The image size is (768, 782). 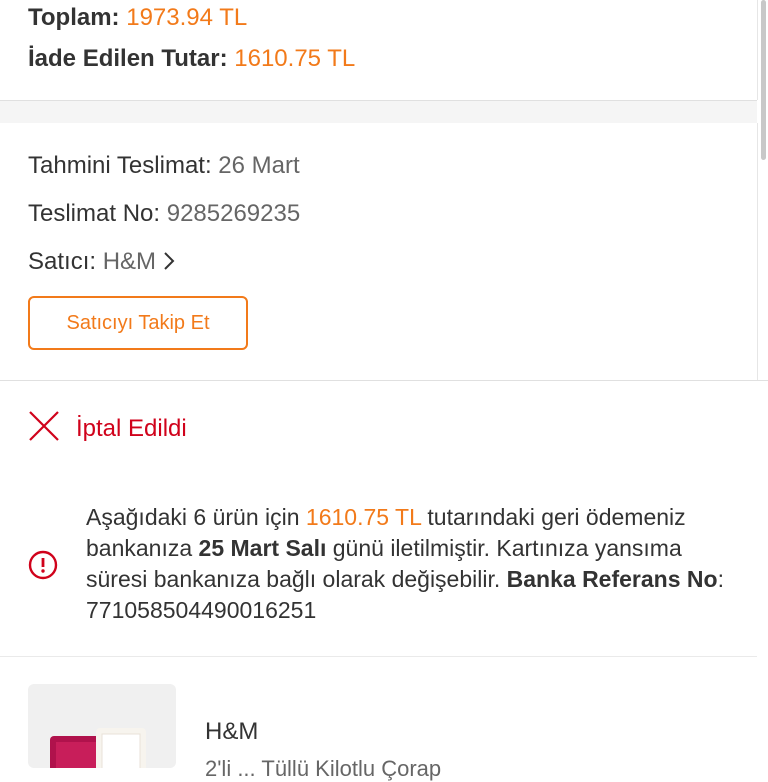 I want to click on scrollbar-thumb, so click(x=763, y=80).